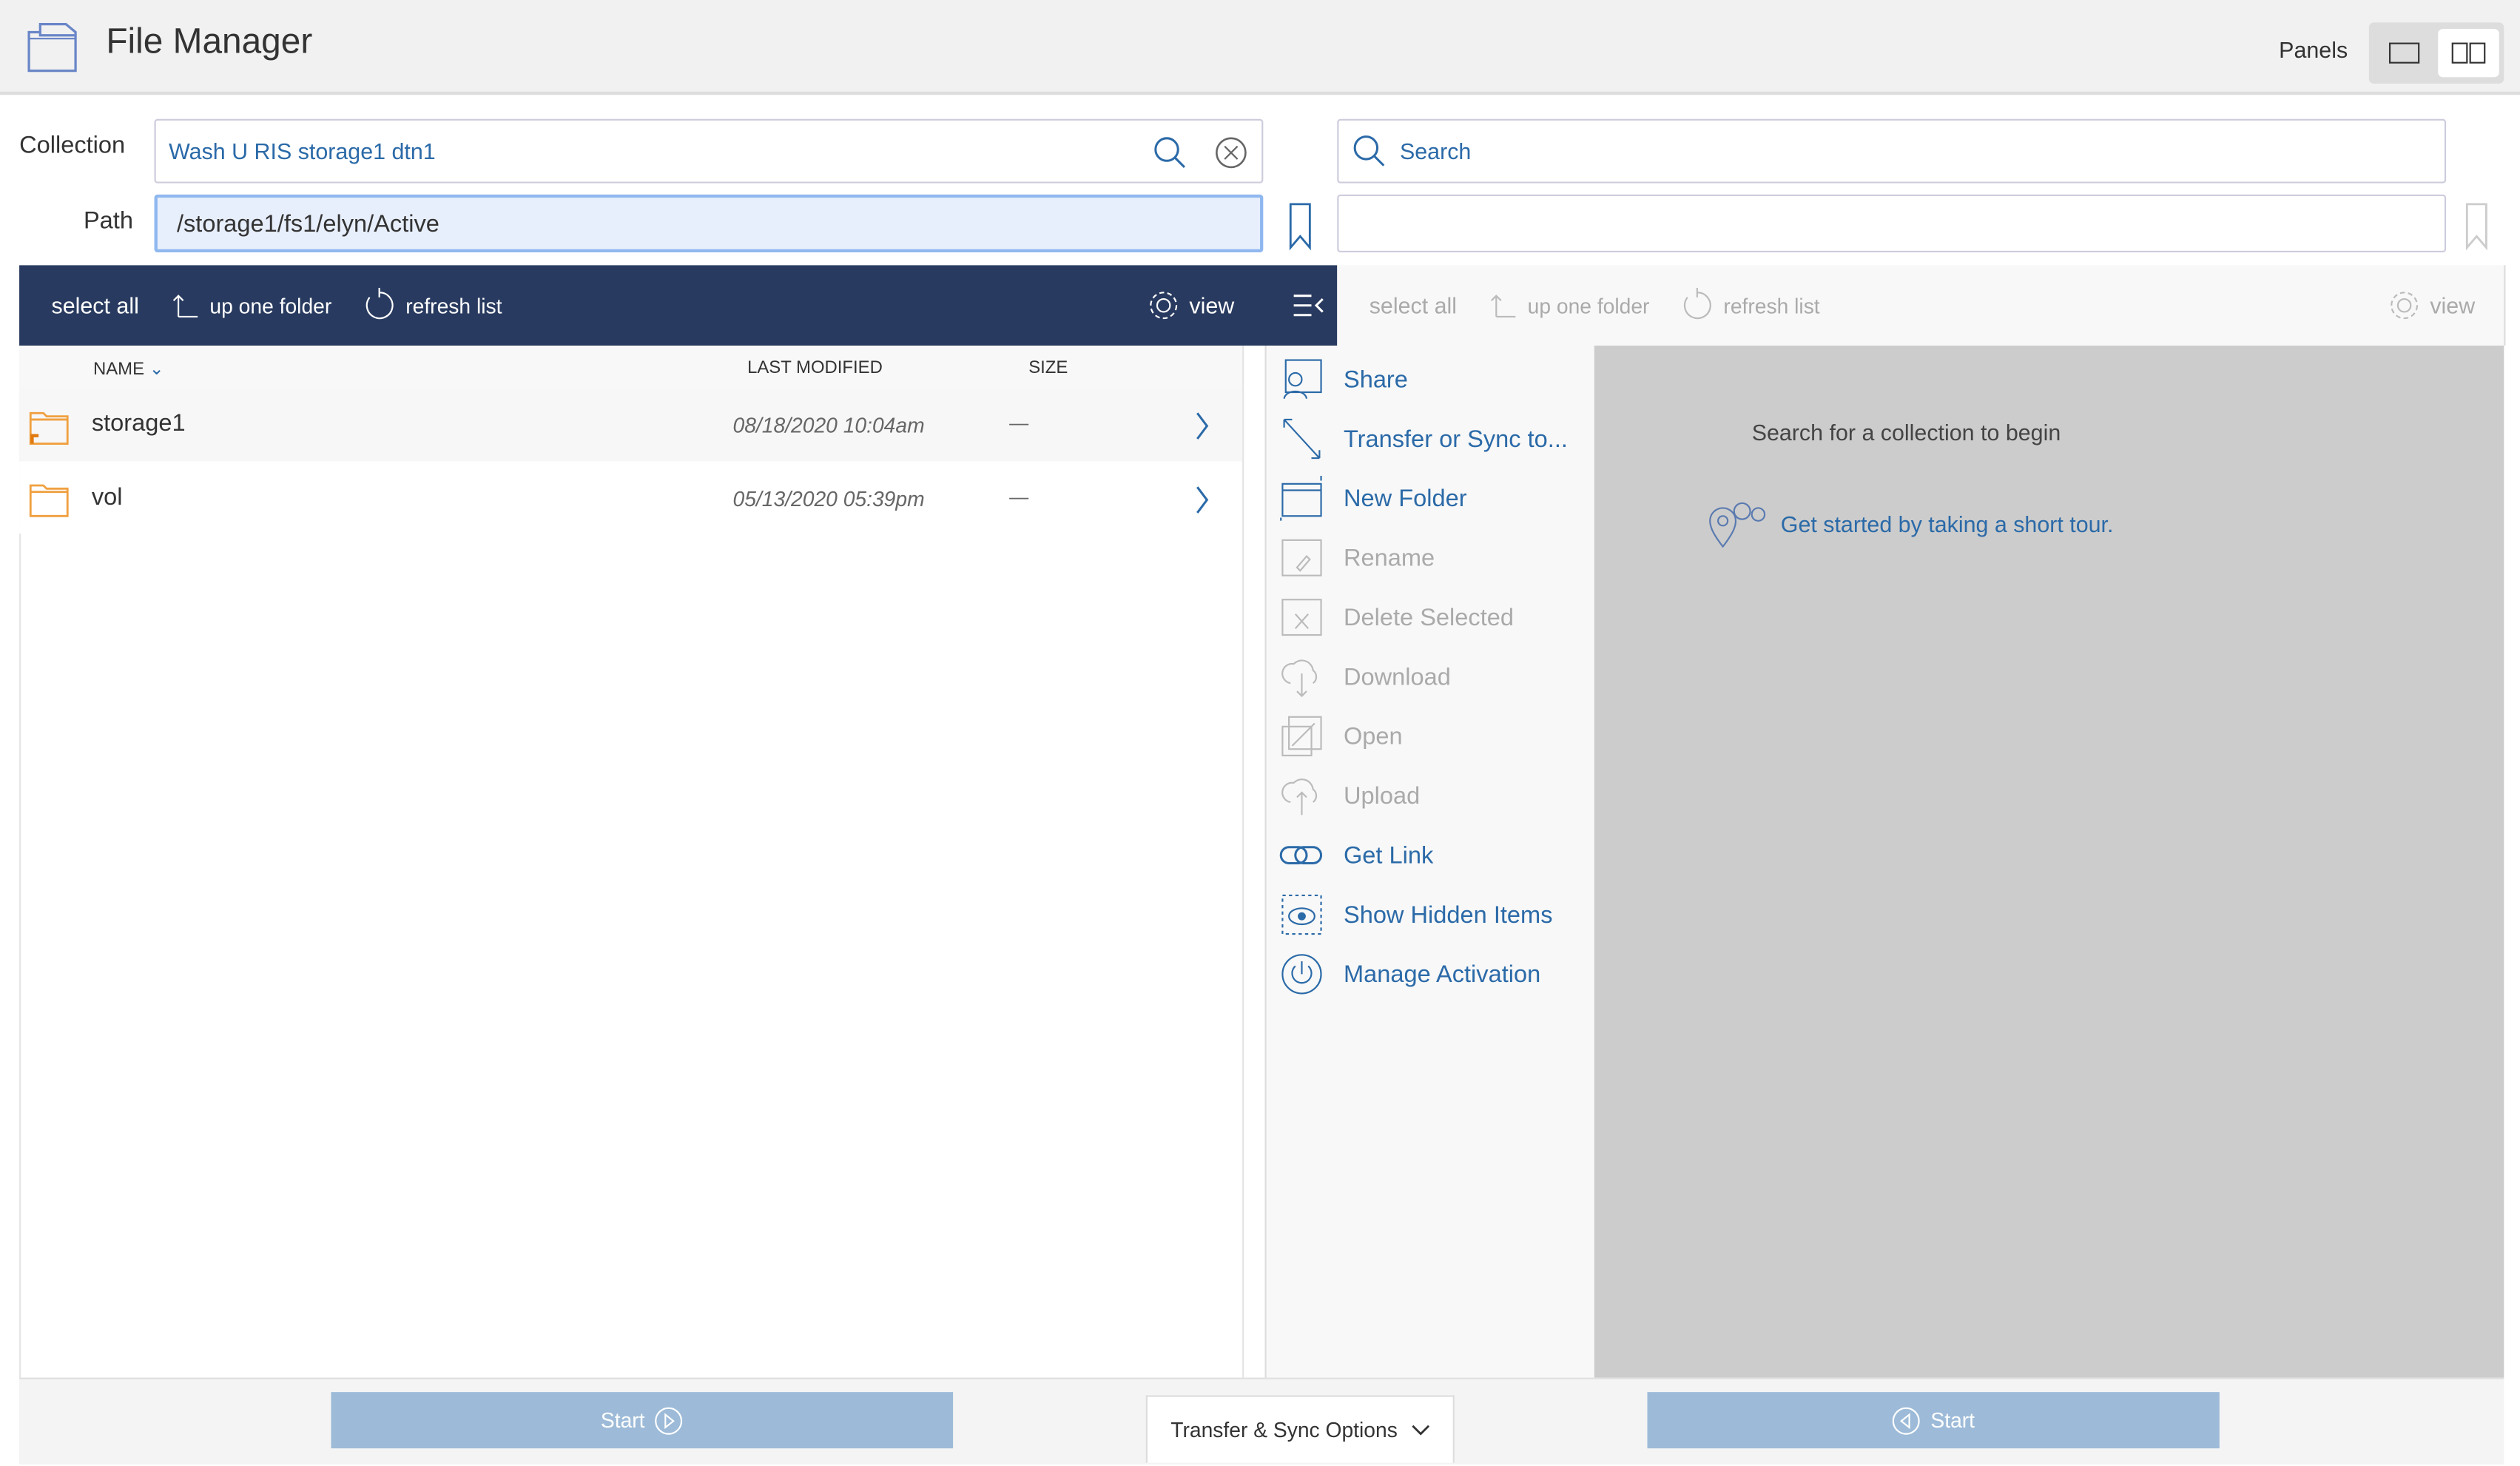 The image size is (2520, 1466). I want to click on column-name: NAME ⌄, so click(128, 369).